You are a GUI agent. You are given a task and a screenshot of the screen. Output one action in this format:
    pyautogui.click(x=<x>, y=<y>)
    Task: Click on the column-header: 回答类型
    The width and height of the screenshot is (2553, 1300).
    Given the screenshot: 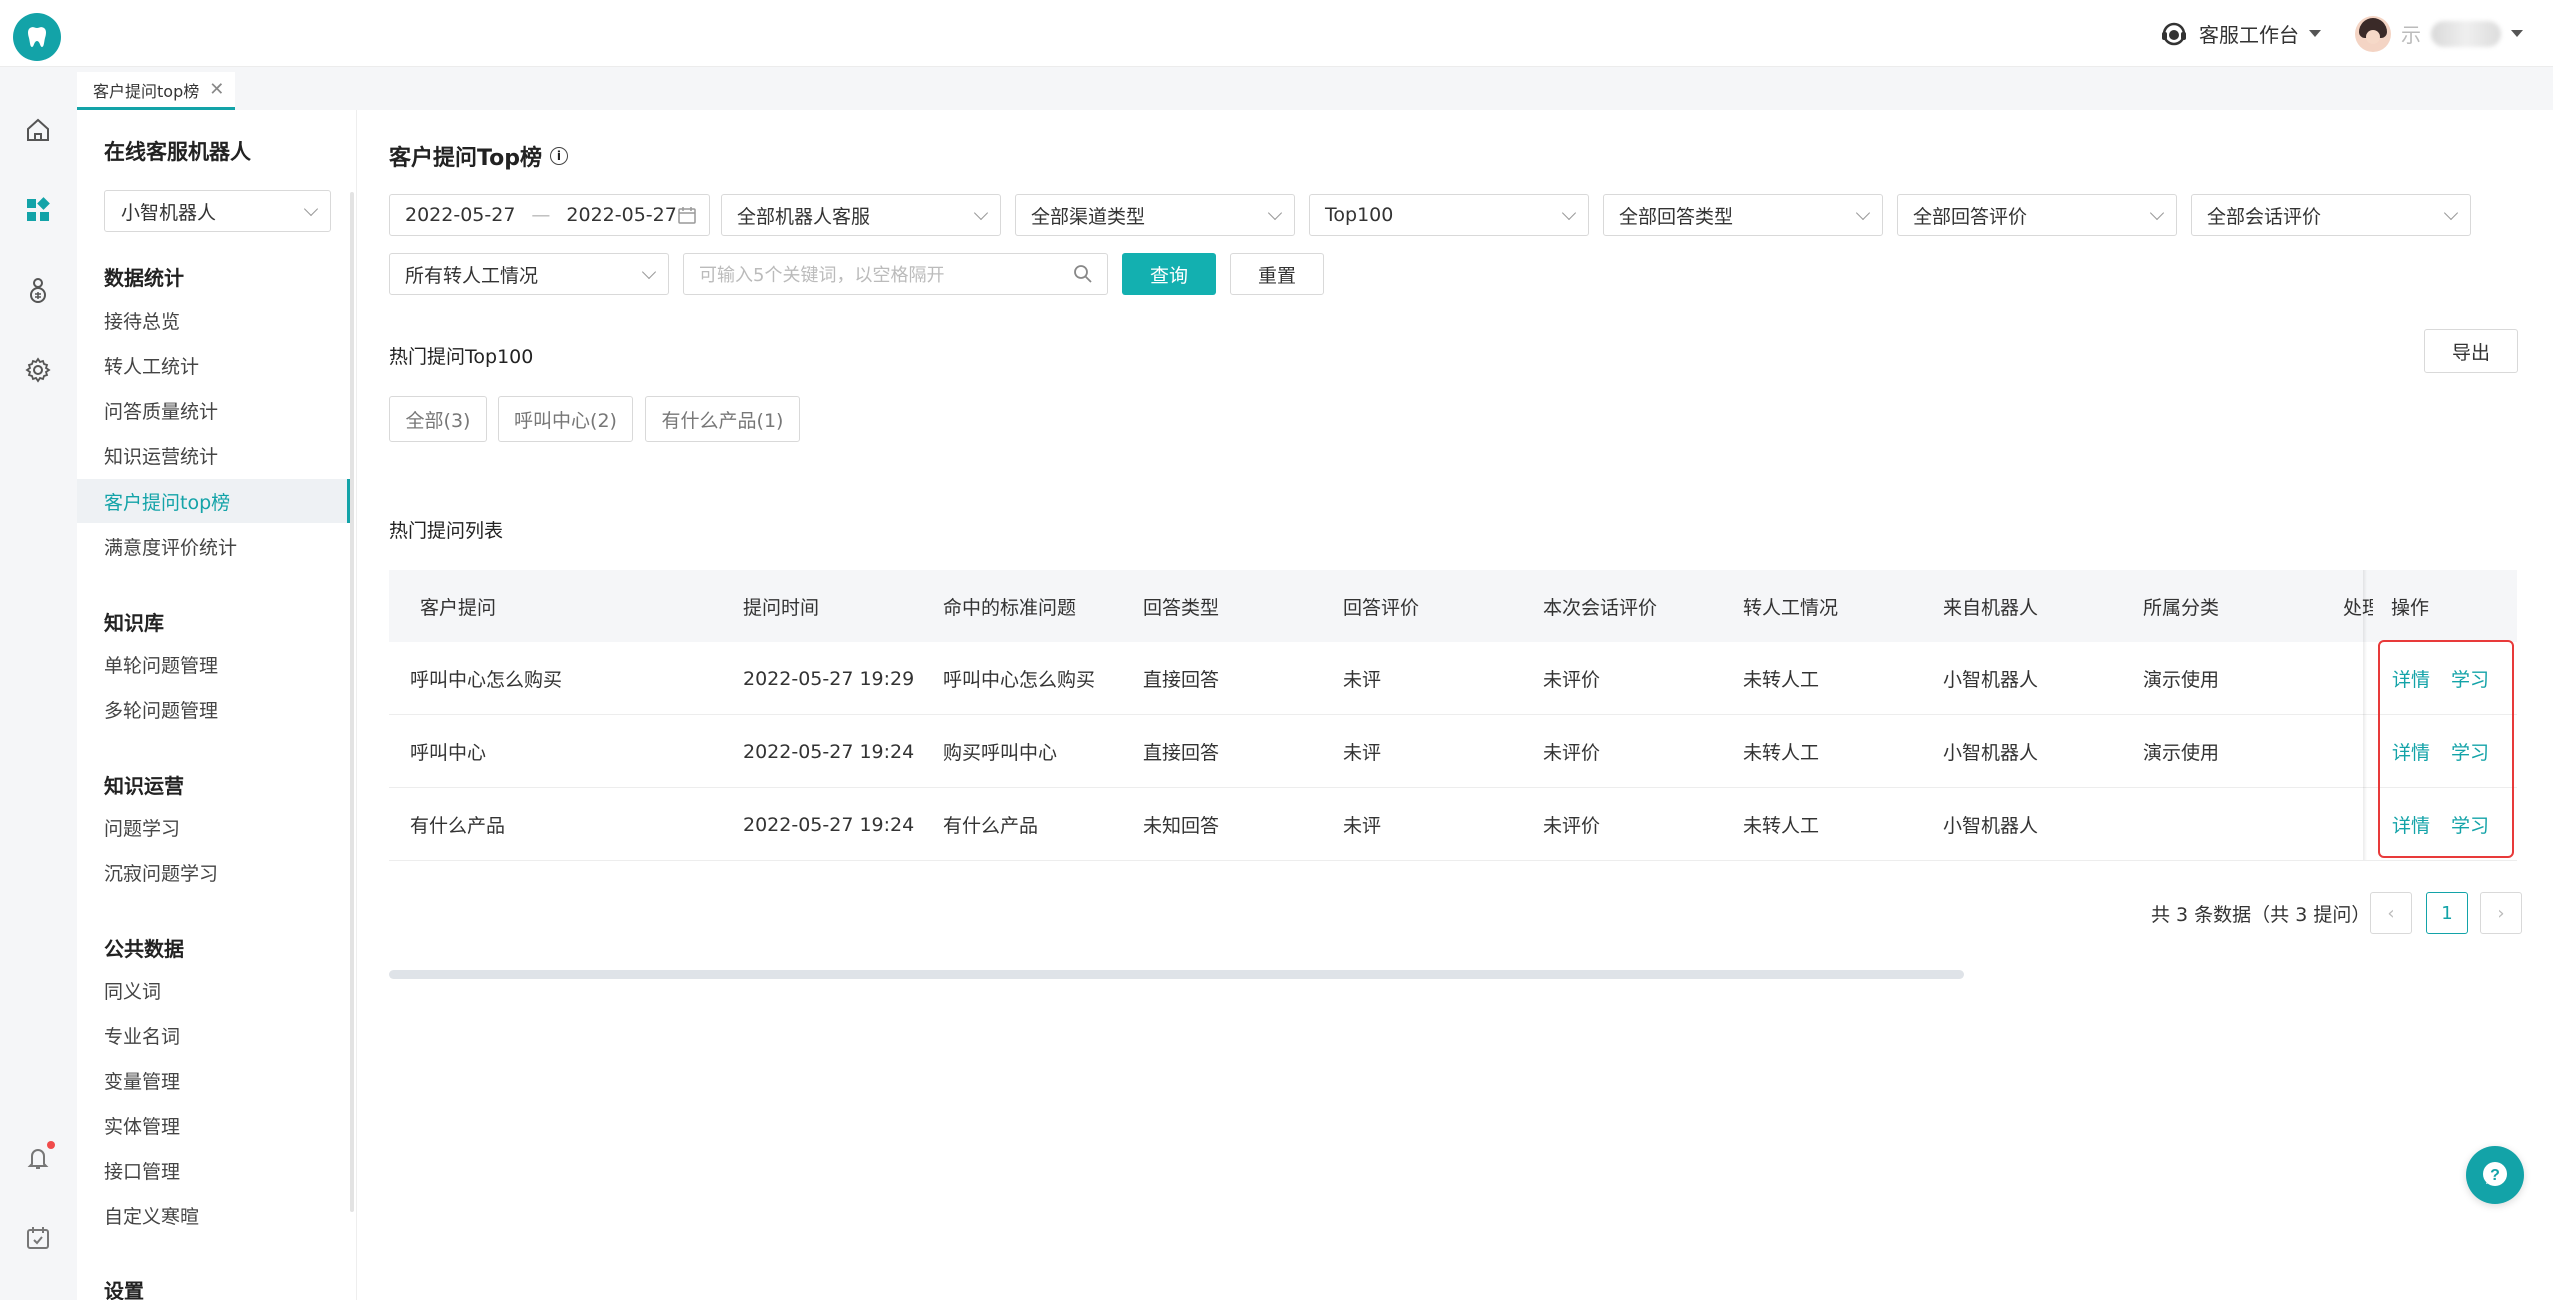 What is the action you would take?
    pyautogui.click(x=1181, y=607)
    